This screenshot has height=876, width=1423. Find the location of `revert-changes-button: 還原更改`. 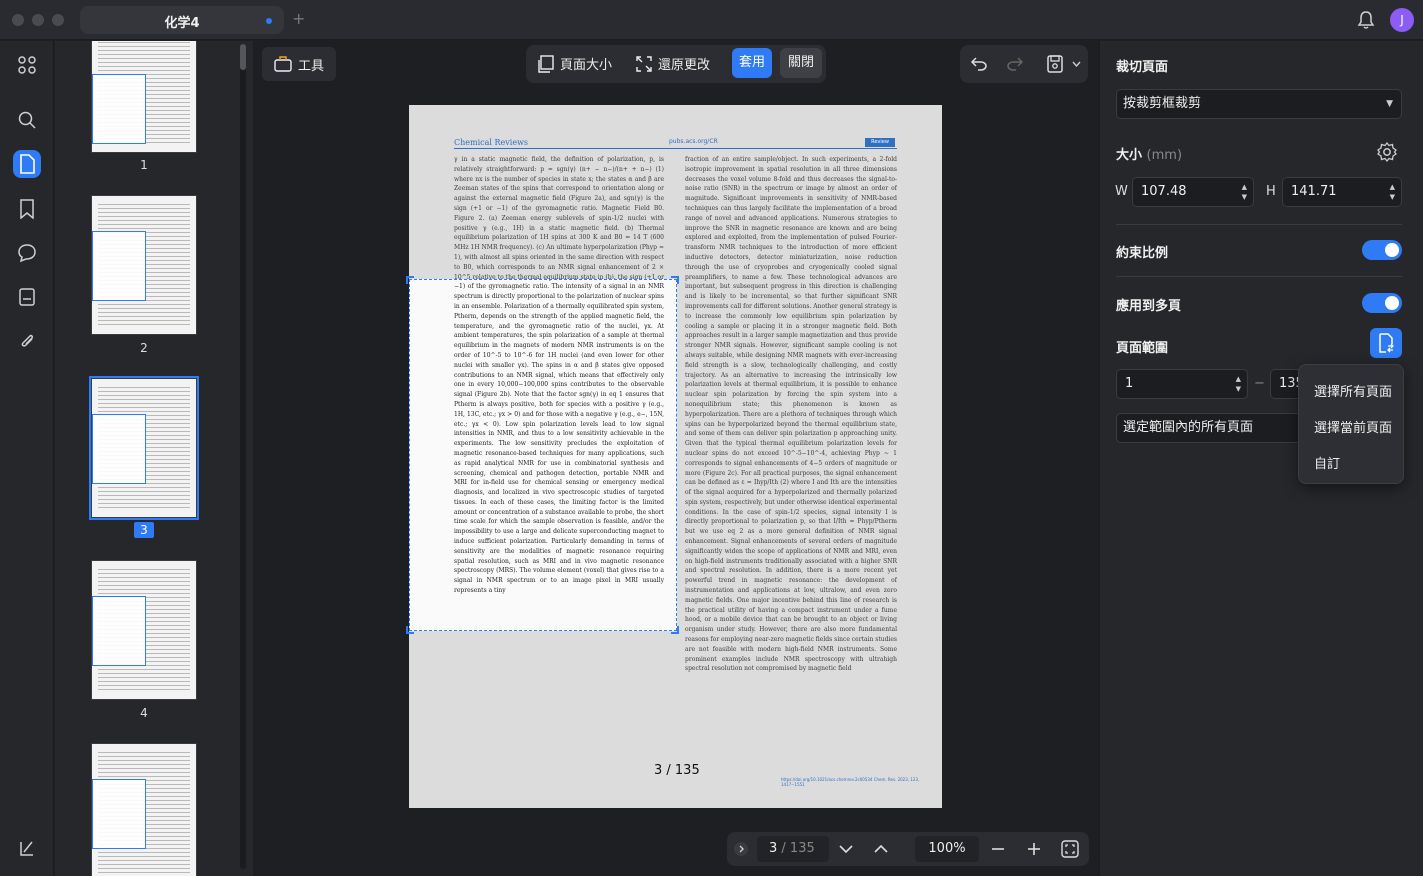

revert-changes-button: 還原更改 is located at coordinates (673, 63).